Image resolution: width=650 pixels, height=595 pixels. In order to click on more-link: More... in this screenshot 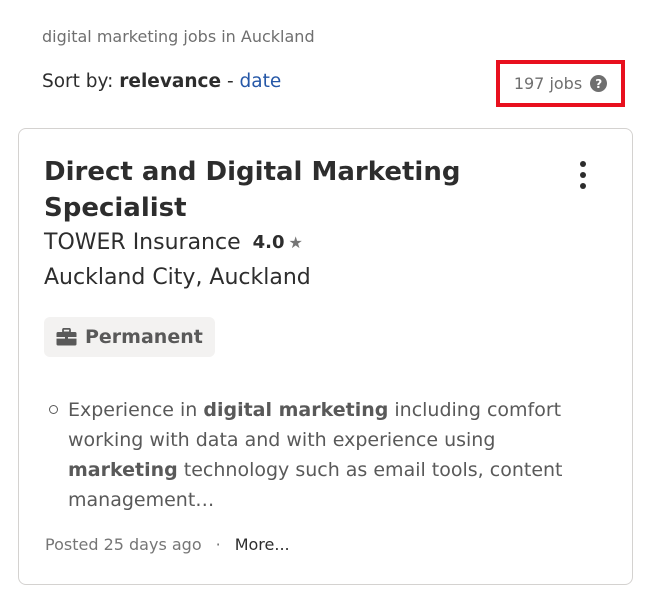, I will do `click(262, 544)`.